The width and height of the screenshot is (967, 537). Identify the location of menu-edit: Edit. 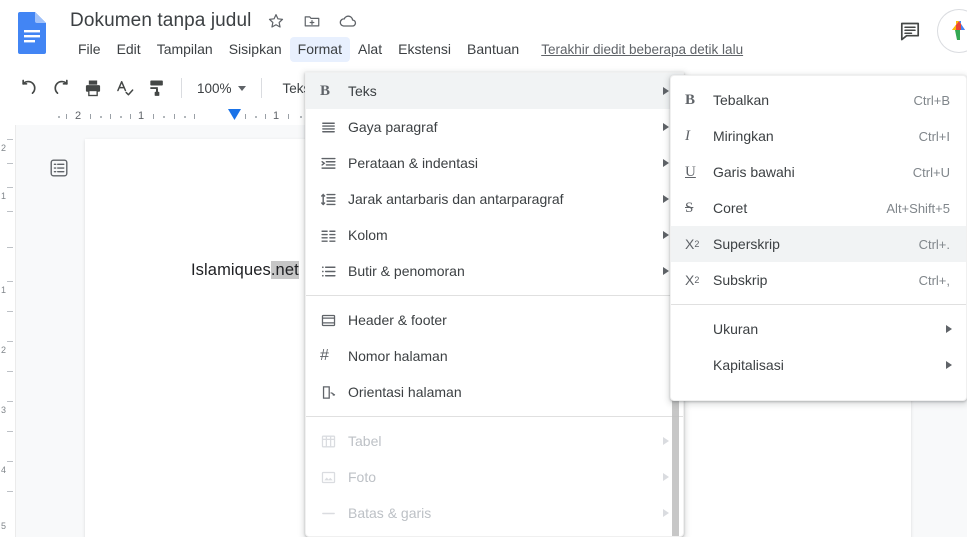
(129, 49).